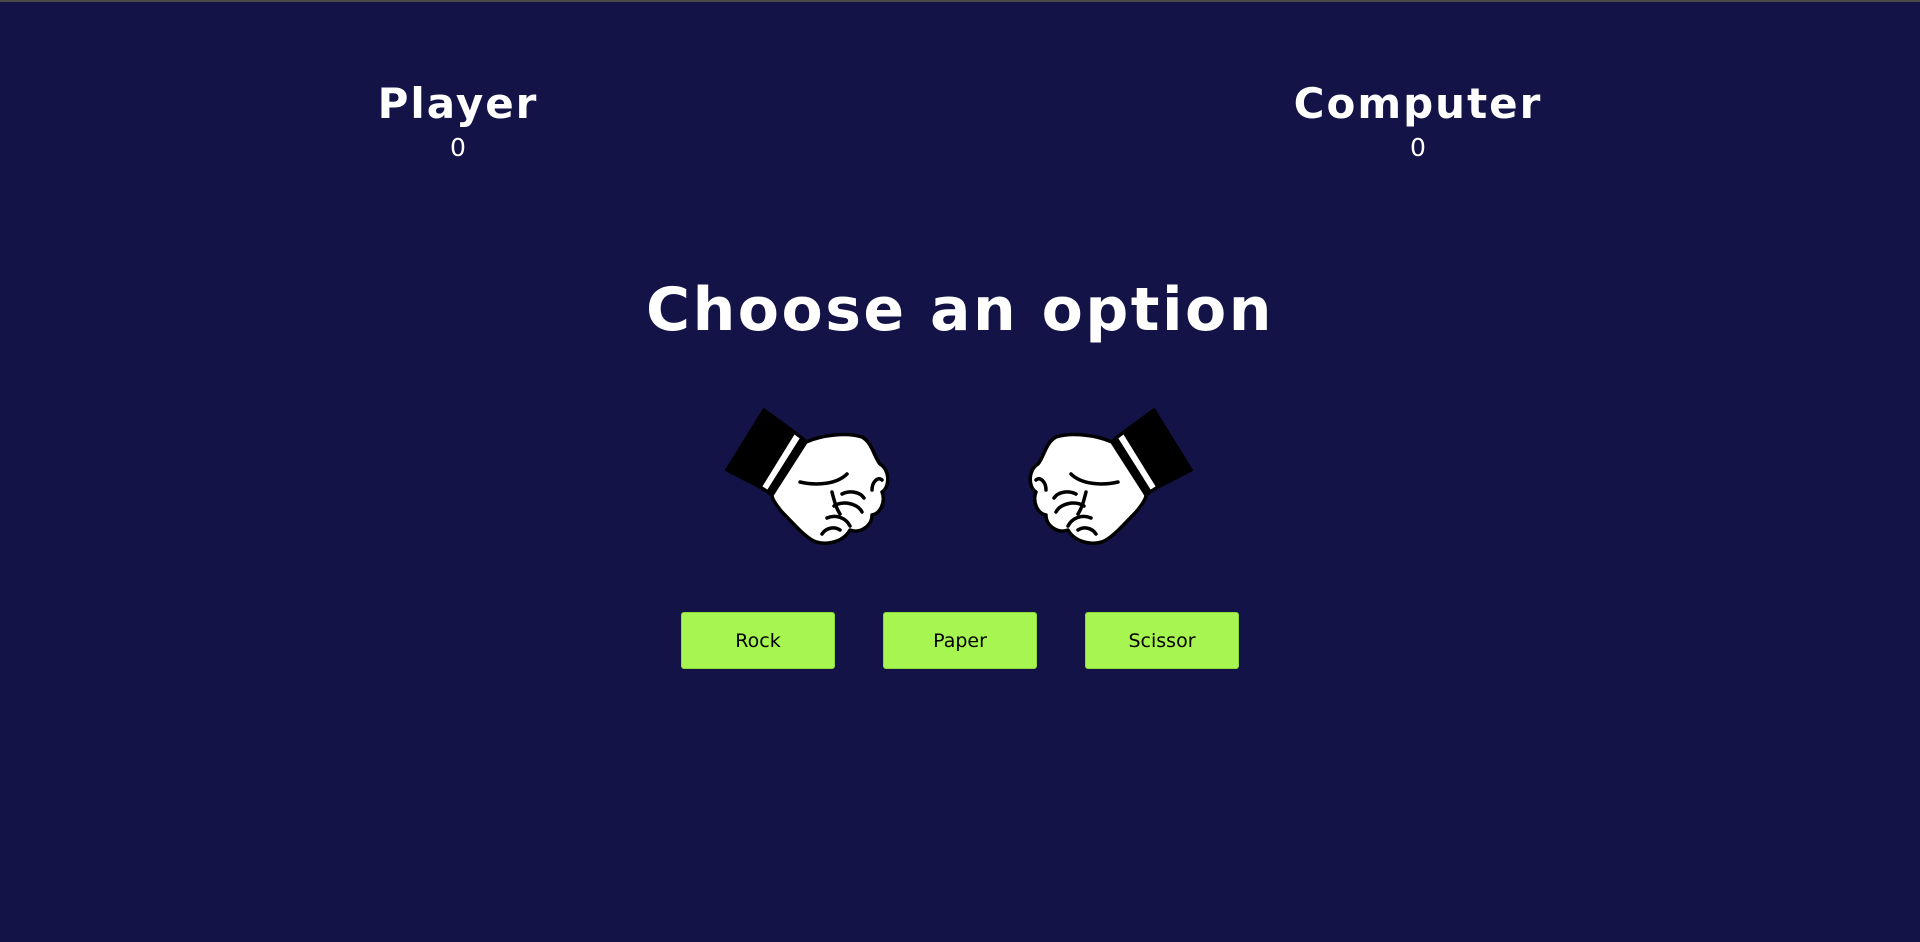 The image size is (1920, 942). Describe the element at coordinates (458, 103) in the screenshot. I see `player-label: Player` at that location.